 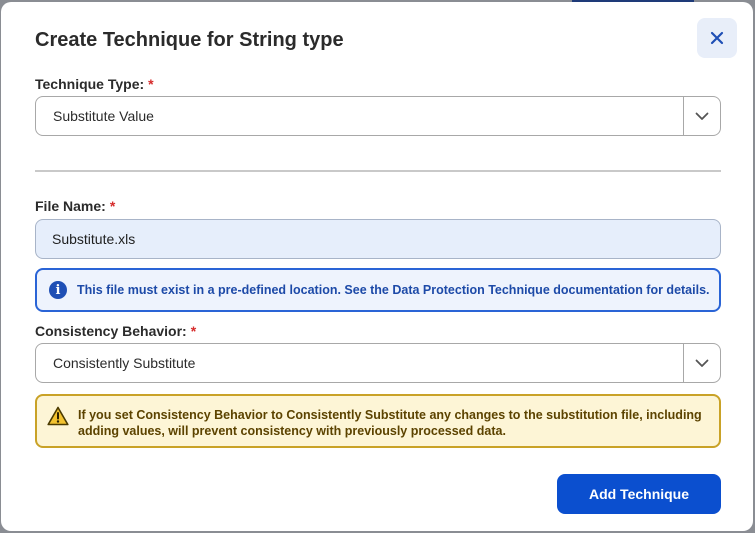 I want to click on technique-type-dropdown-toggle, so click(x=701, y=116).